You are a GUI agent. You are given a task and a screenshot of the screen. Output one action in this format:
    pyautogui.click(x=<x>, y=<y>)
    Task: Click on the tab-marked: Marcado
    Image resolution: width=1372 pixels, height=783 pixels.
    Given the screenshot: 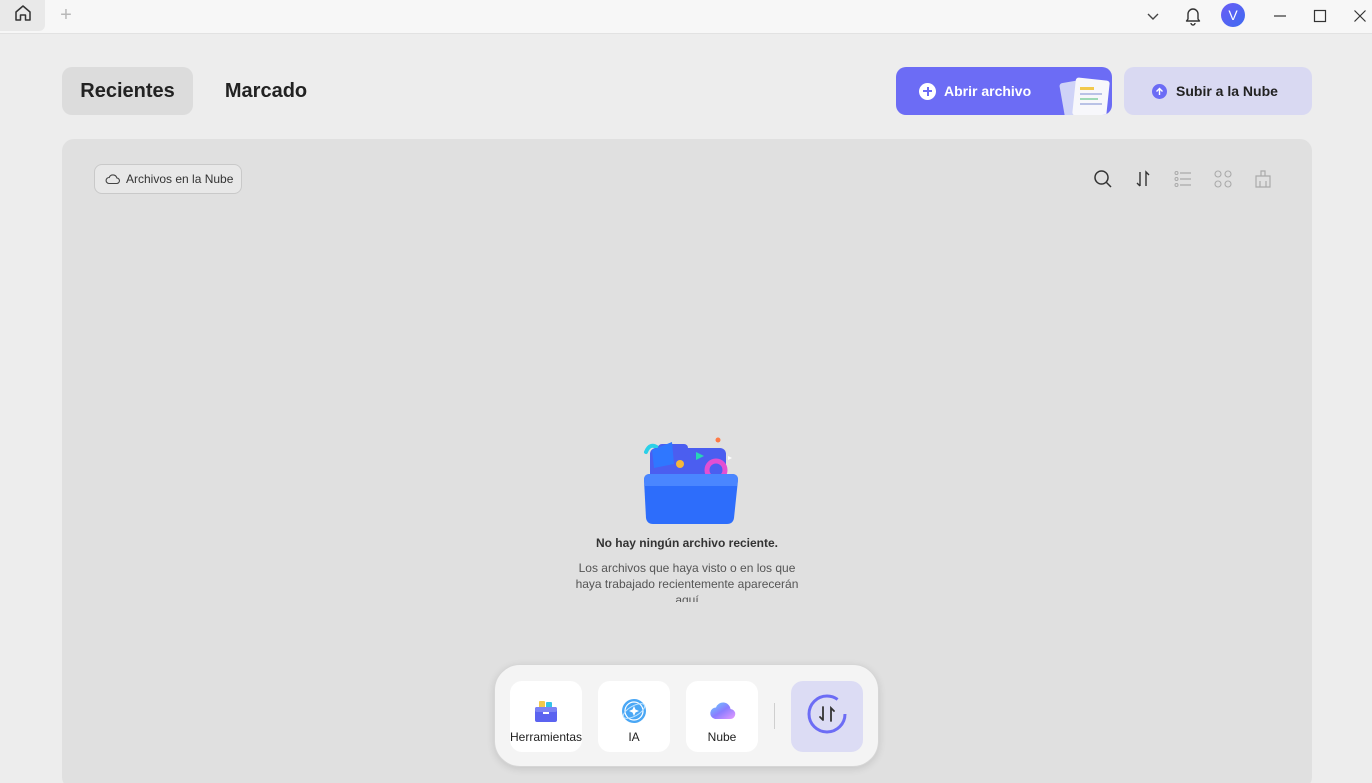 What is the action you would take?
    pyautogui.click(x=266, y=91)
    